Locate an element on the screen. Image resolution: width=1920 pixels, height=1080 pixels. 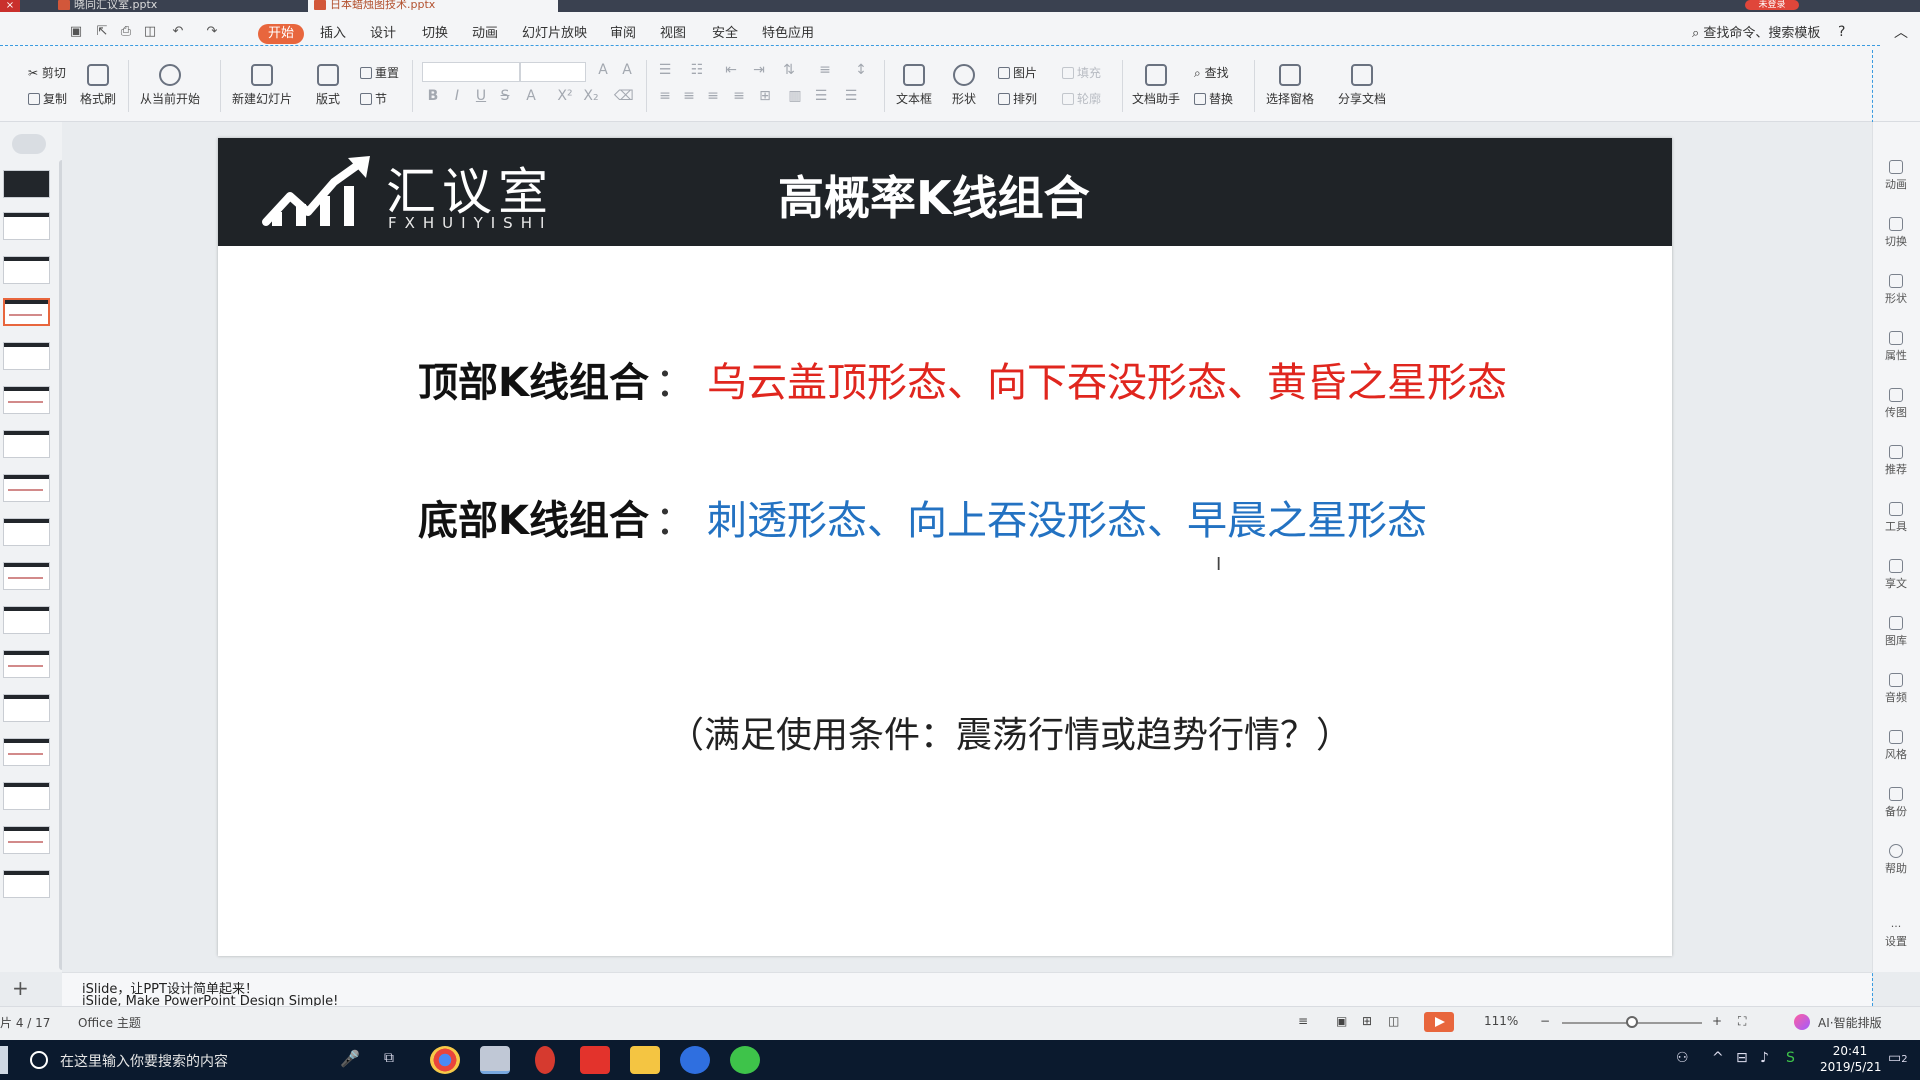
fit-window-icon: ⛶ is located at coordinates (1742, 1021).